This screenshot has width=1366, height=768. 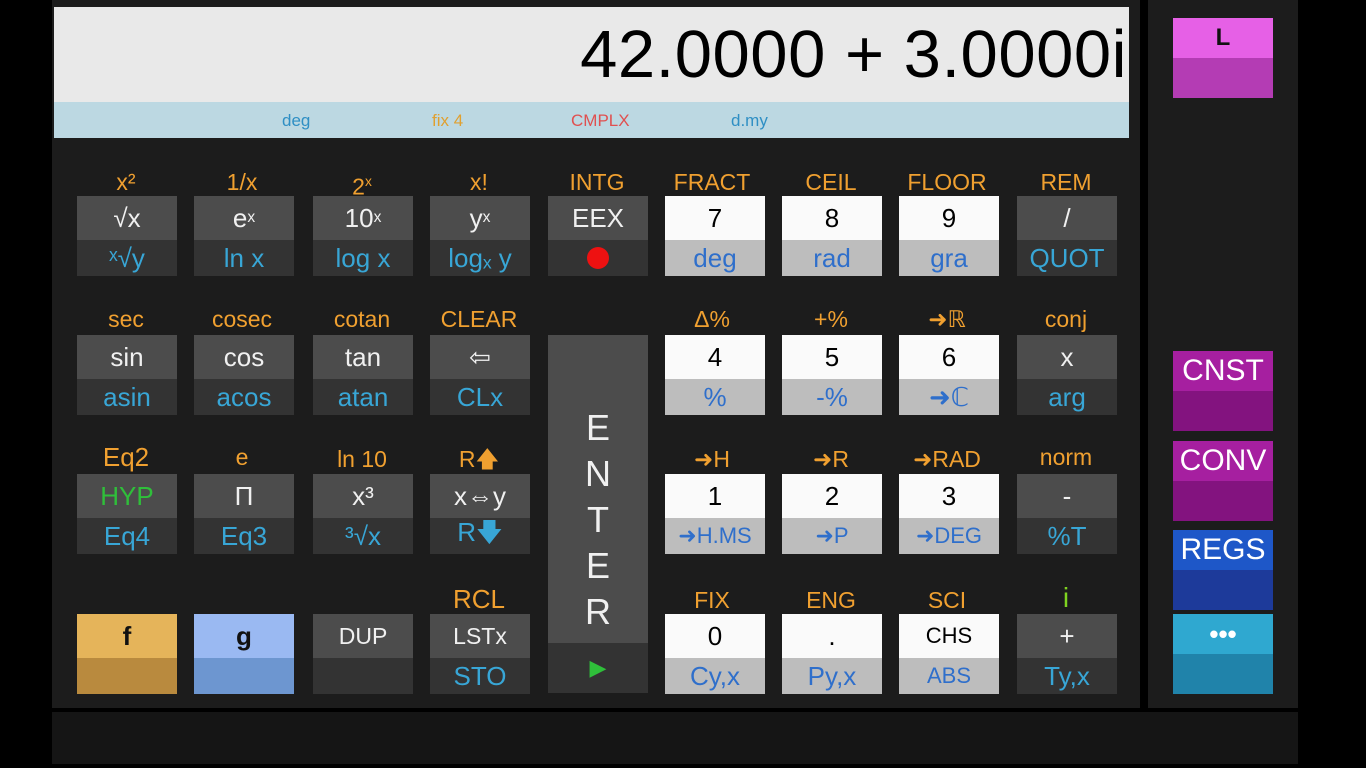 I want to click on cos-key: cos acos, so click(x=244, y=375).